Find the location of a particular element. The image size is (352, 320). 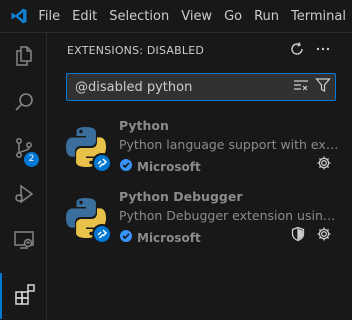

extensions-icon is located at coordinates (25, 296).